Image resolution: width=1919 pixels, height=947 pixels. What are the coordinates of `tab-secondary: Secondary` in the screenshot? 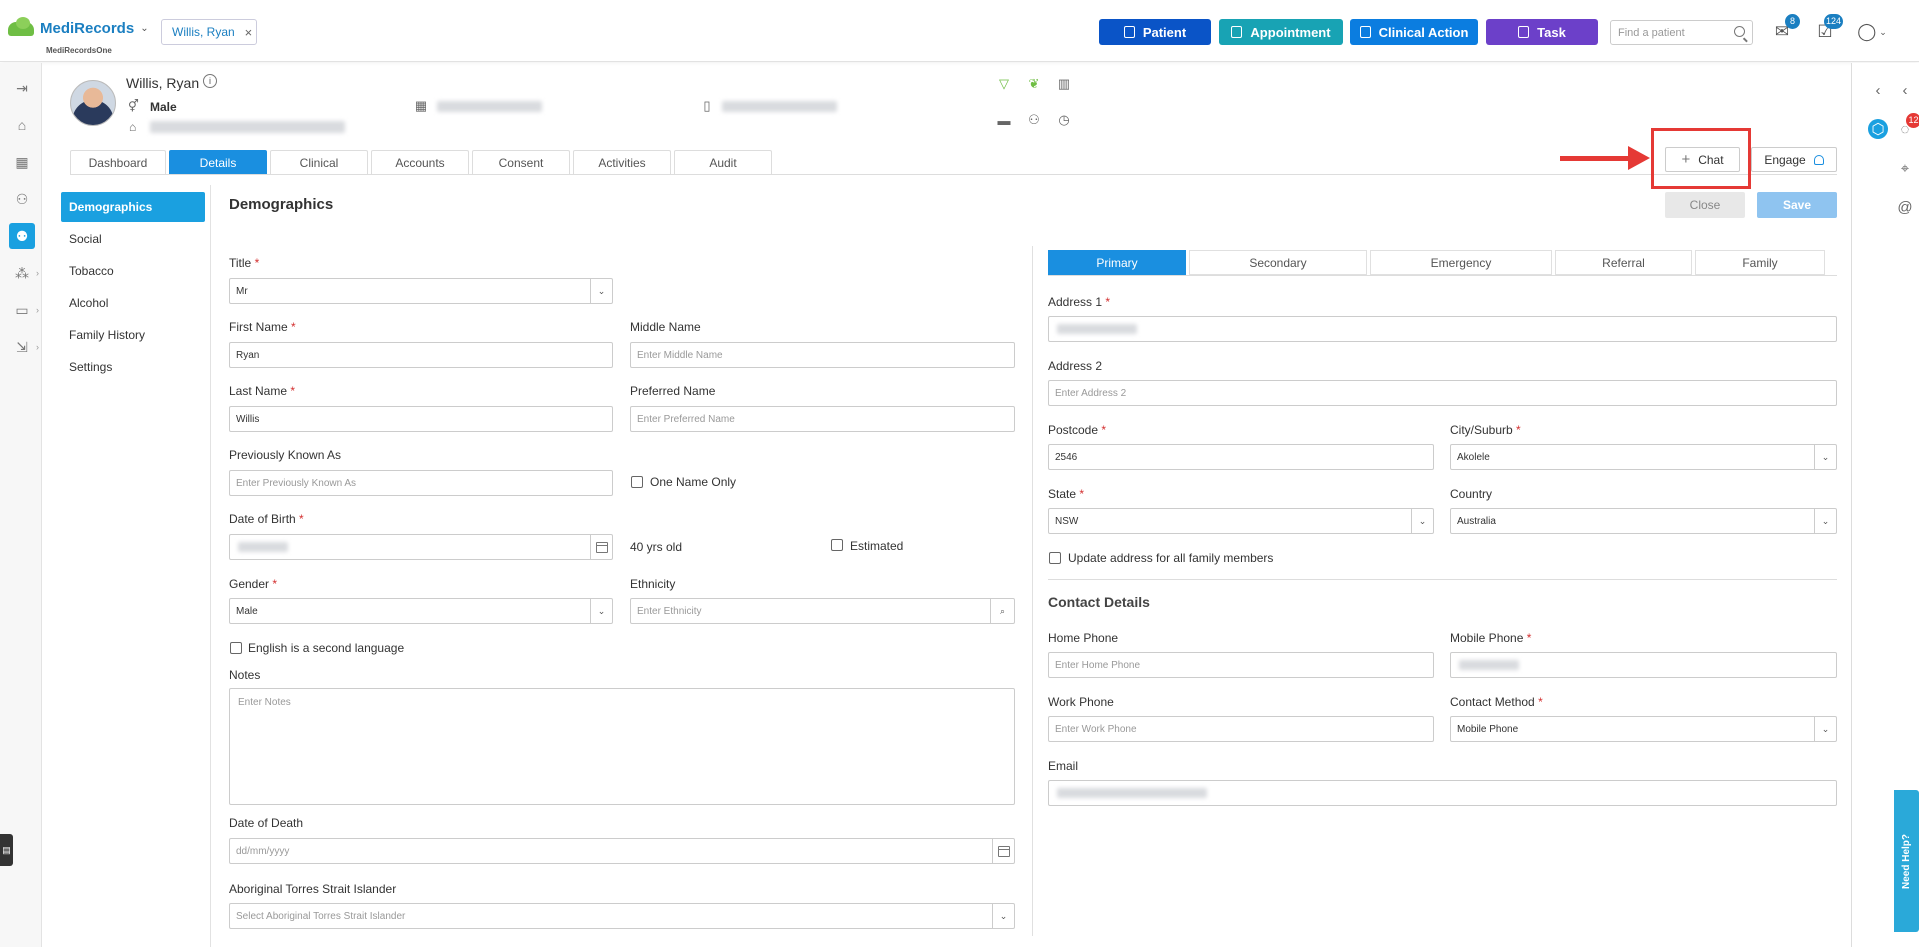 It's located at (1278, 262).